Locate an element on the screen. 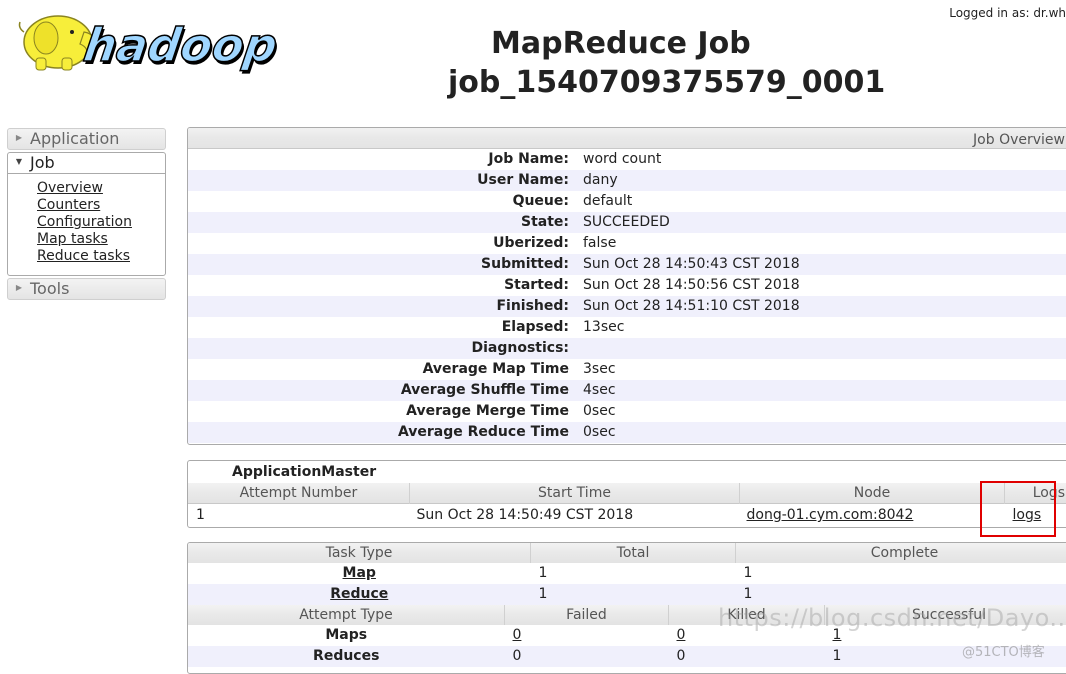 This screenshot has height=674, width=1066. column-header-task-type: Task Type is located at coordinates (359, 553).